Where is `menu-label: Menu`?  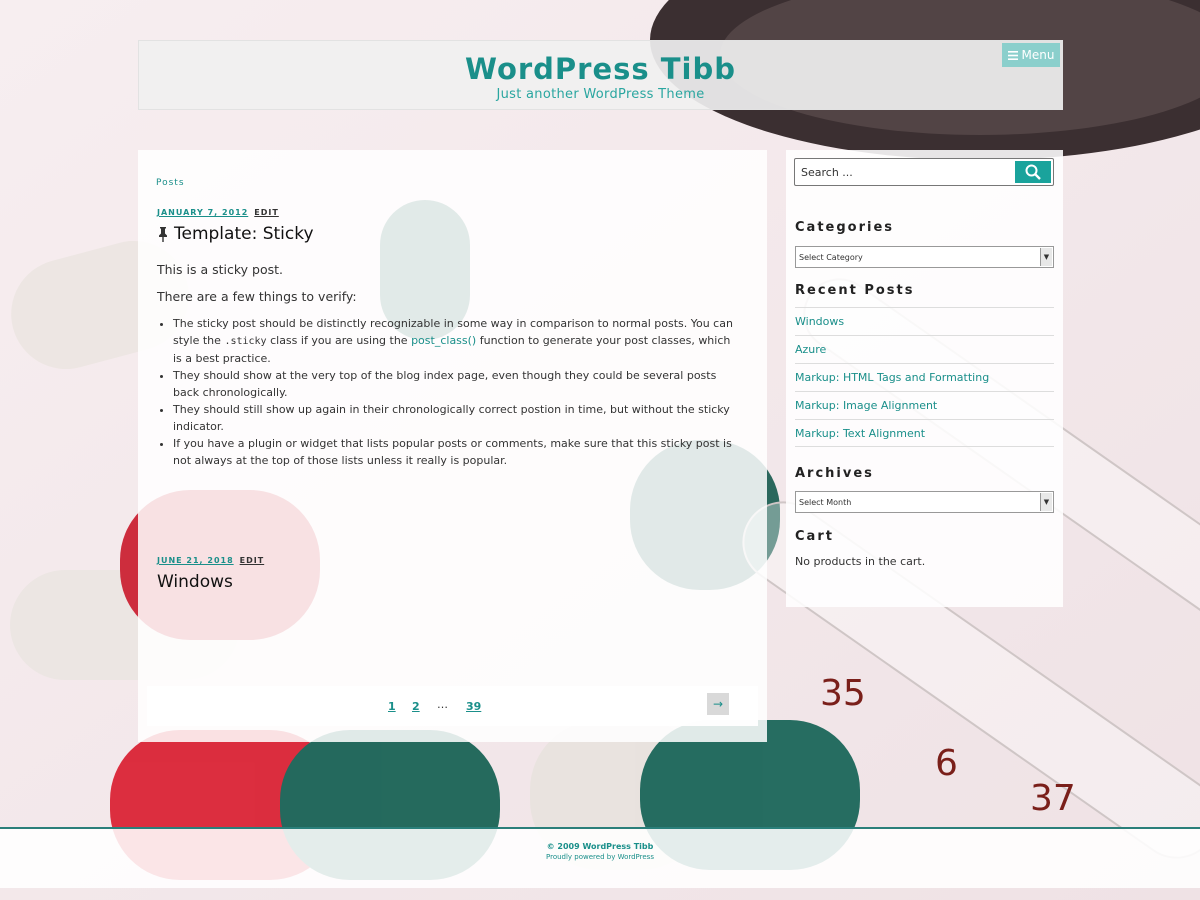 menu-label: Menu is located at coordinates (1038, 55).